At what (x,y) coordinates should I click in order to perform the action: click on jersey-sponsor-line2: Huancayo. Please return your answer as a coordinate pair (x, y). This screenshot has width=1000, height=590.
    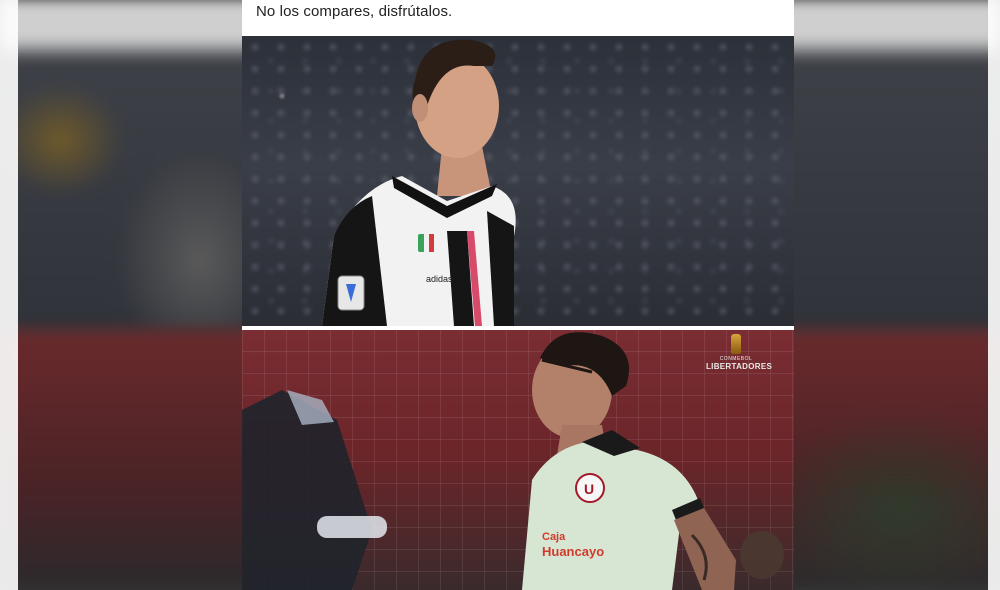
    Looking at the image, I should click on (573, 551).